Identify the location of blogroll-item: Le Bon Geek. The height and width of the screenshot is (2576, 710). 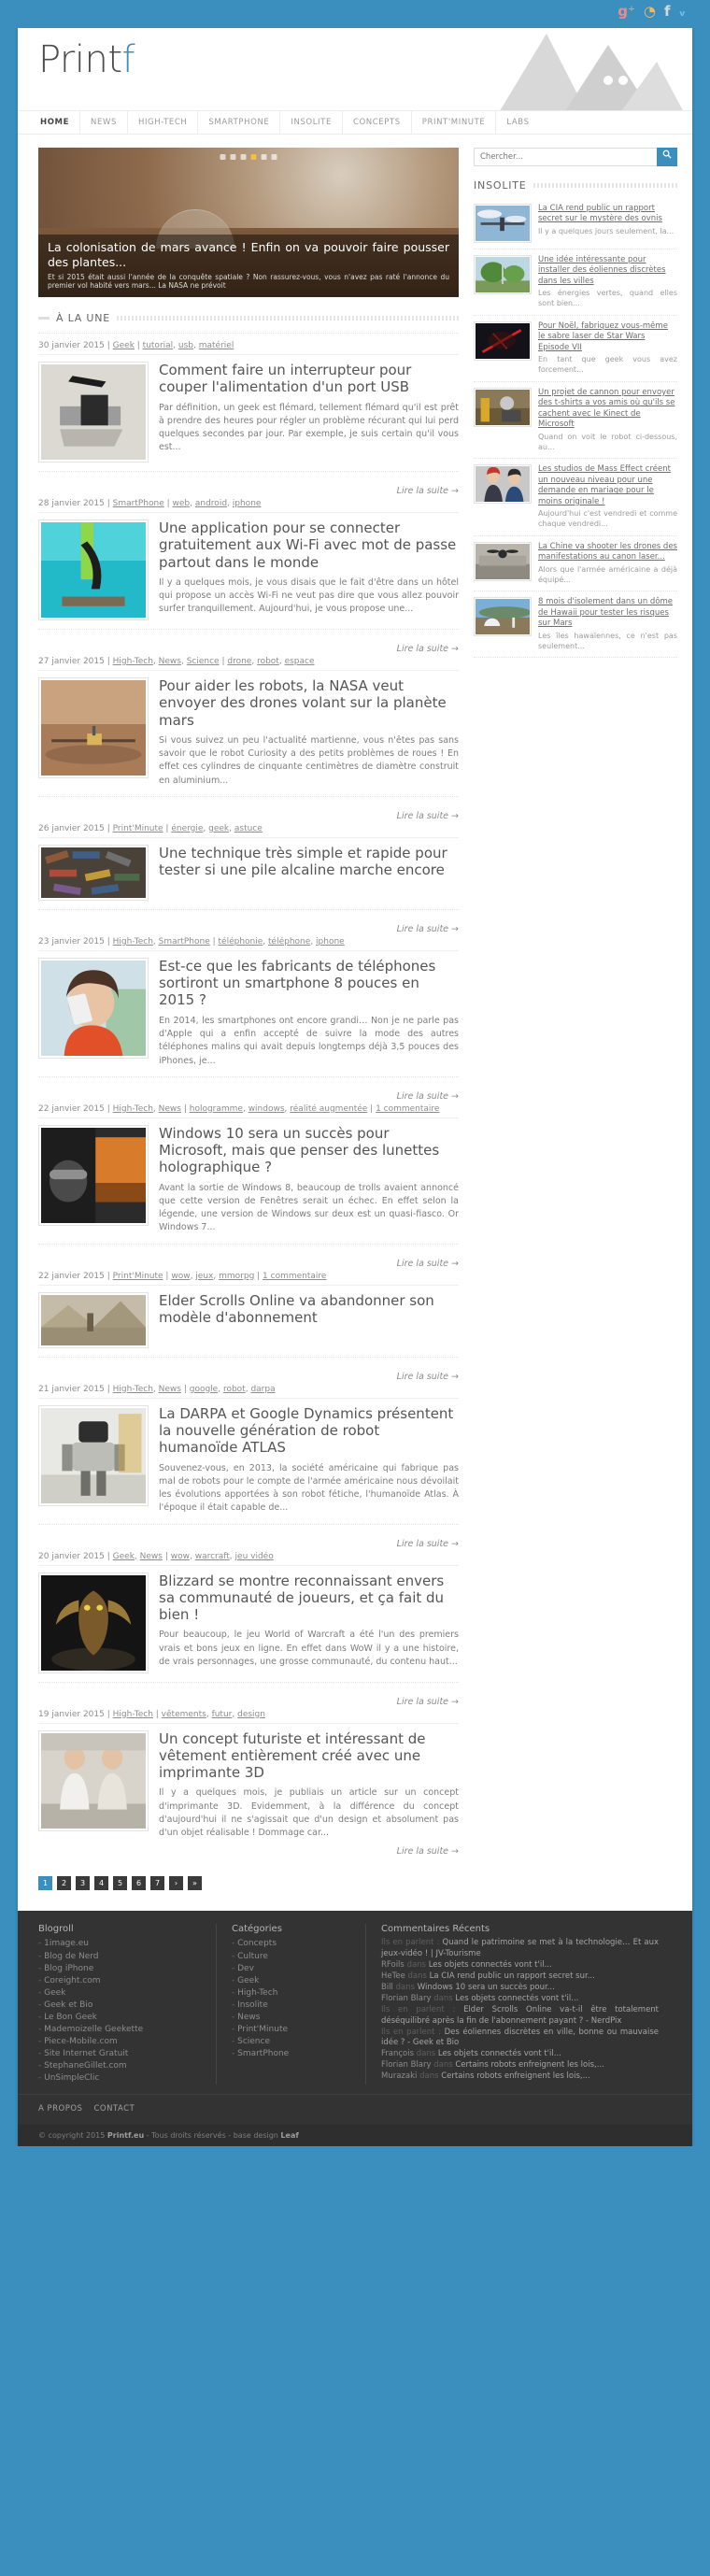
(120, 2018).